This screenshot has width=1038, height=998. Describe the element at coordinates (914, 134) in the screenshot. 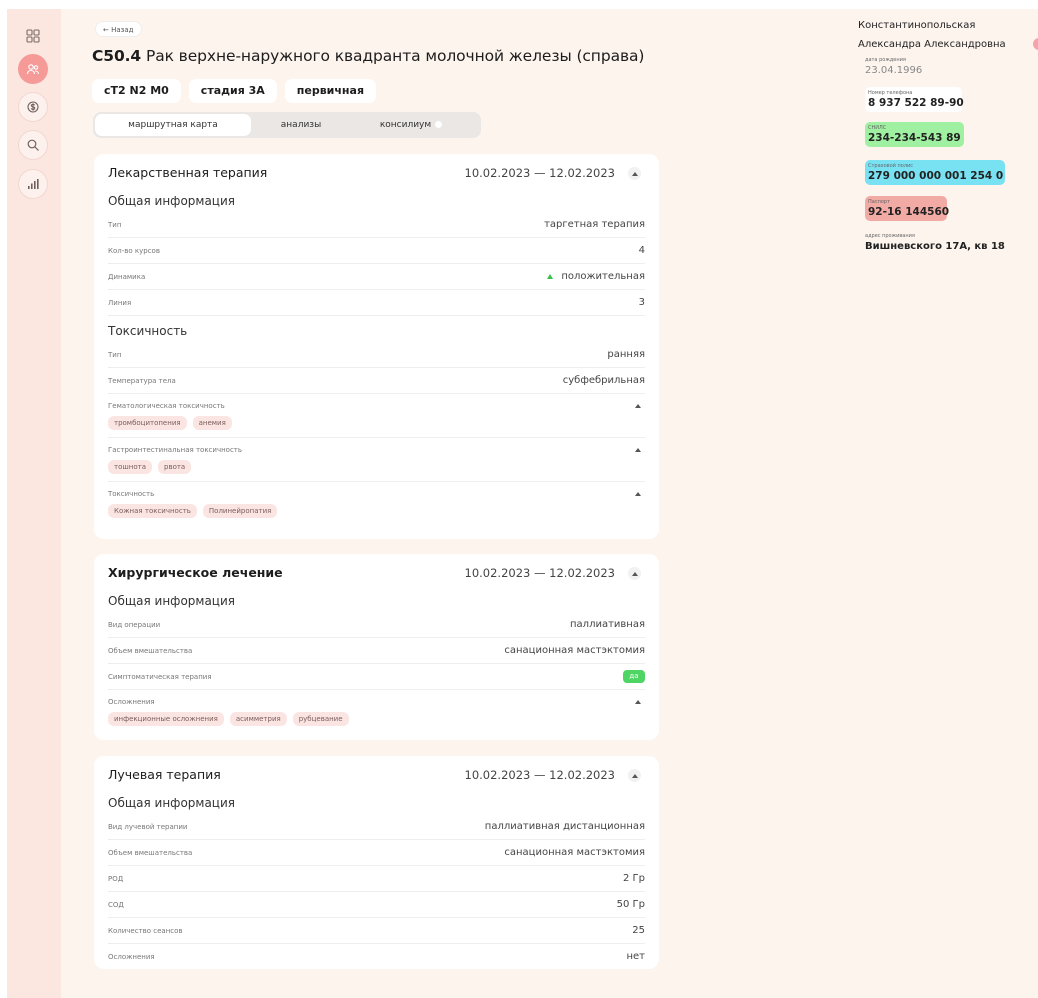

I see `snils-field: СНИЛС 234-234-543 89` at that location.